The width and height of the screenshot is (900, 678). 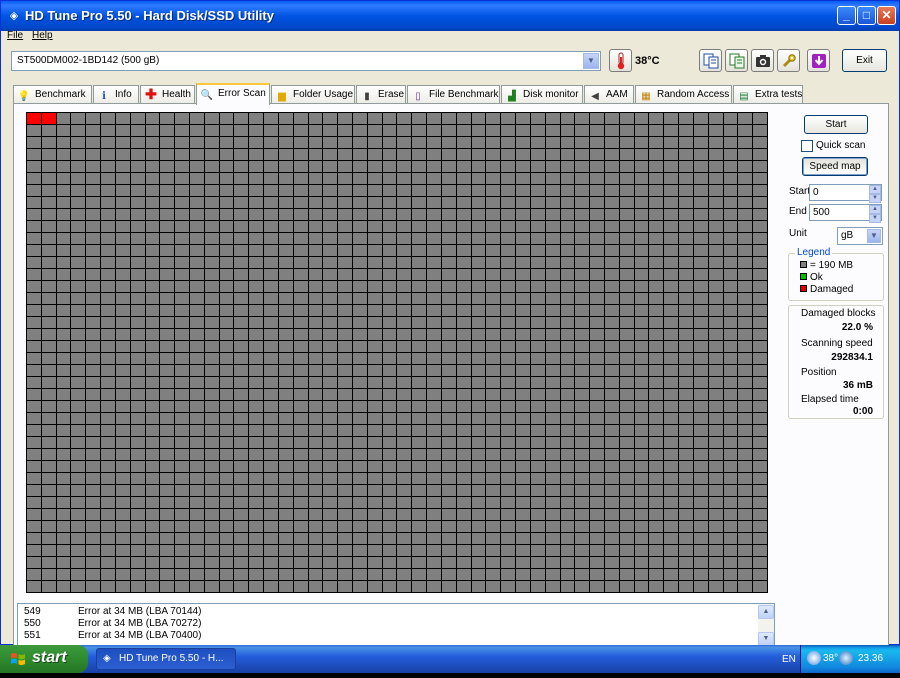 I want to click on speed-map-button: Speed map, so click(x=835, y=166).